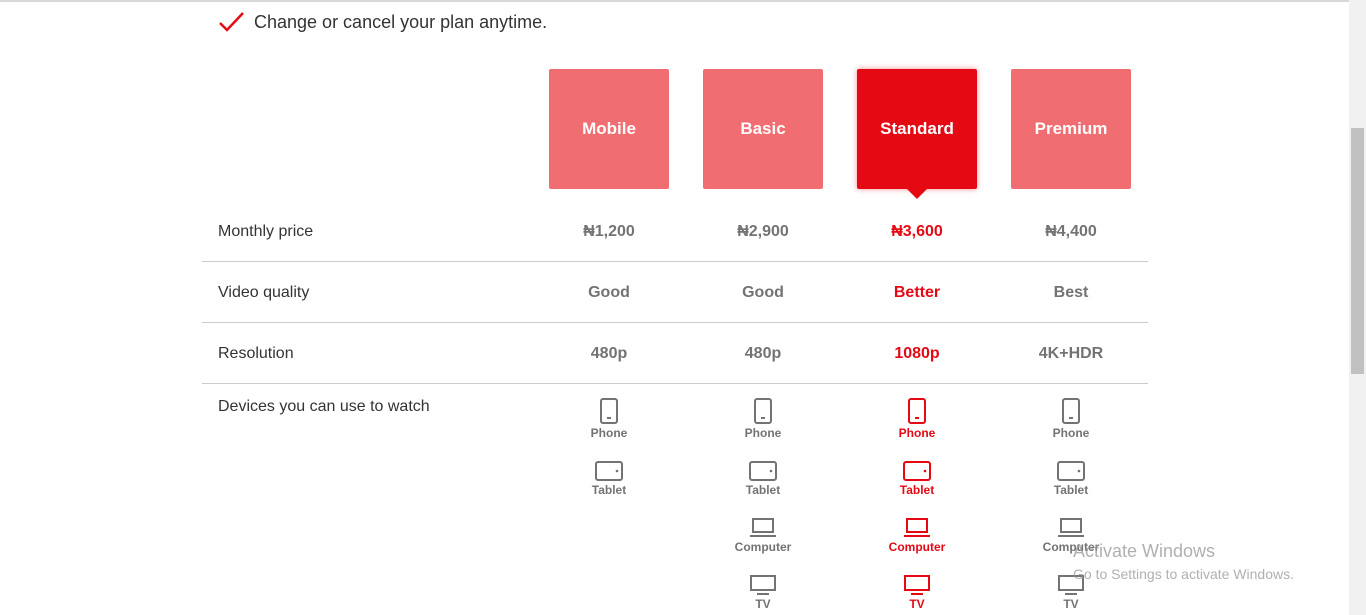 This screenshot has width=1366, height=615. I want to click on checkmark-icon, so click(231, 22).